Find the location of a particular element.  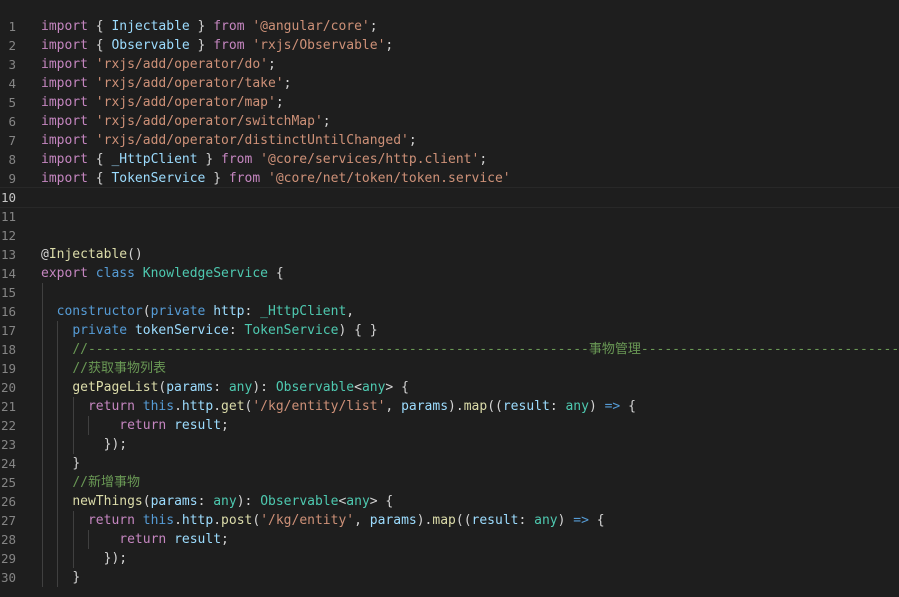

code-token: return is located at coordinates (111, 520).